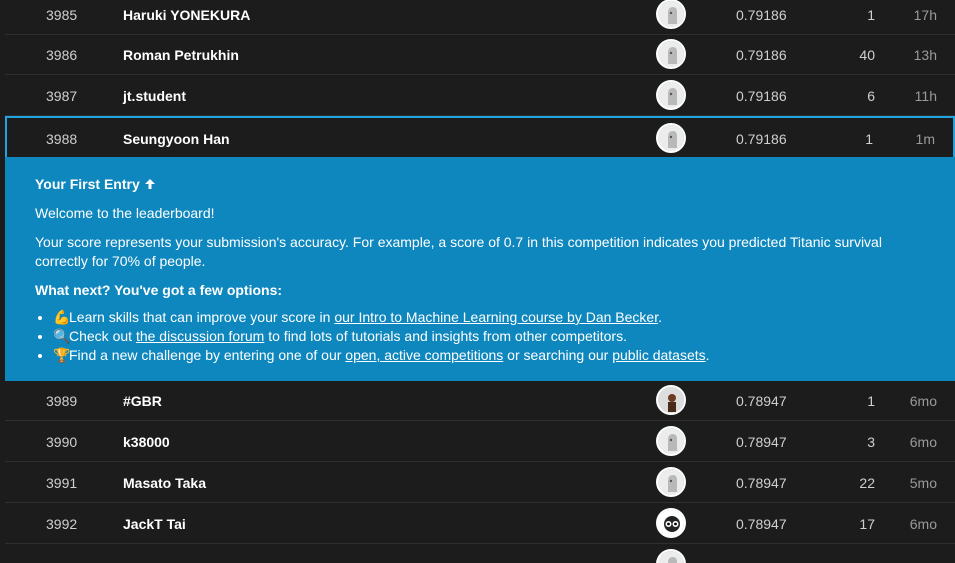  Describe the element at coordinates (181, 55) in the screenshot. I see `team-name: Roman Petrukhin` at that location.